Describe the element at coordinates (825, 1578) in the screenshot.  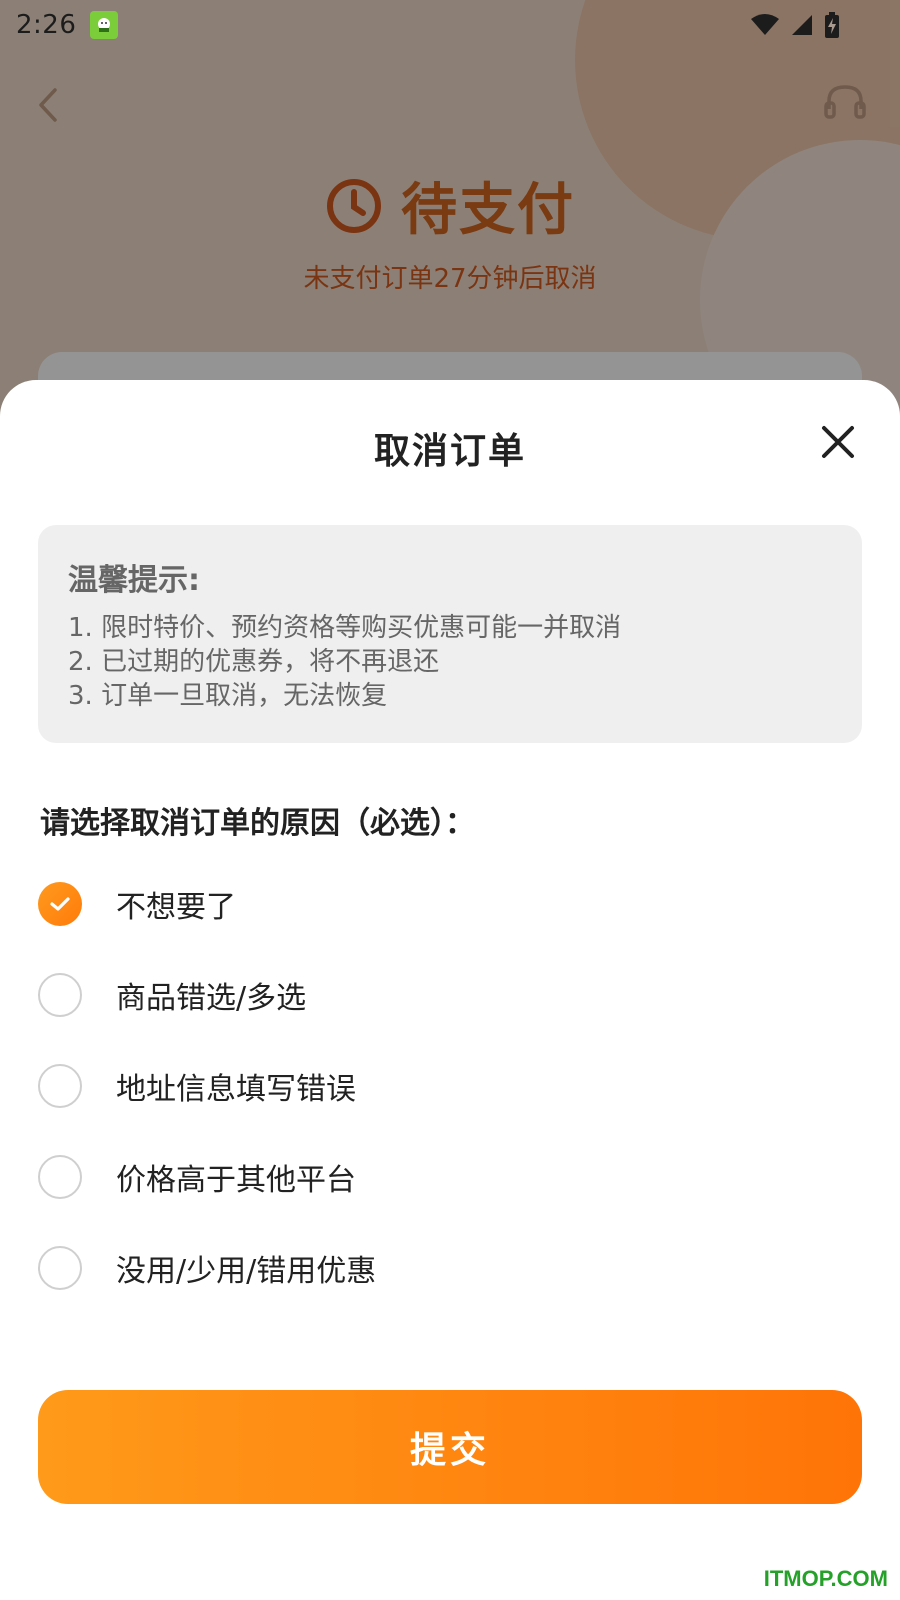
I see `watermark: ITMOP.COM` at that location.